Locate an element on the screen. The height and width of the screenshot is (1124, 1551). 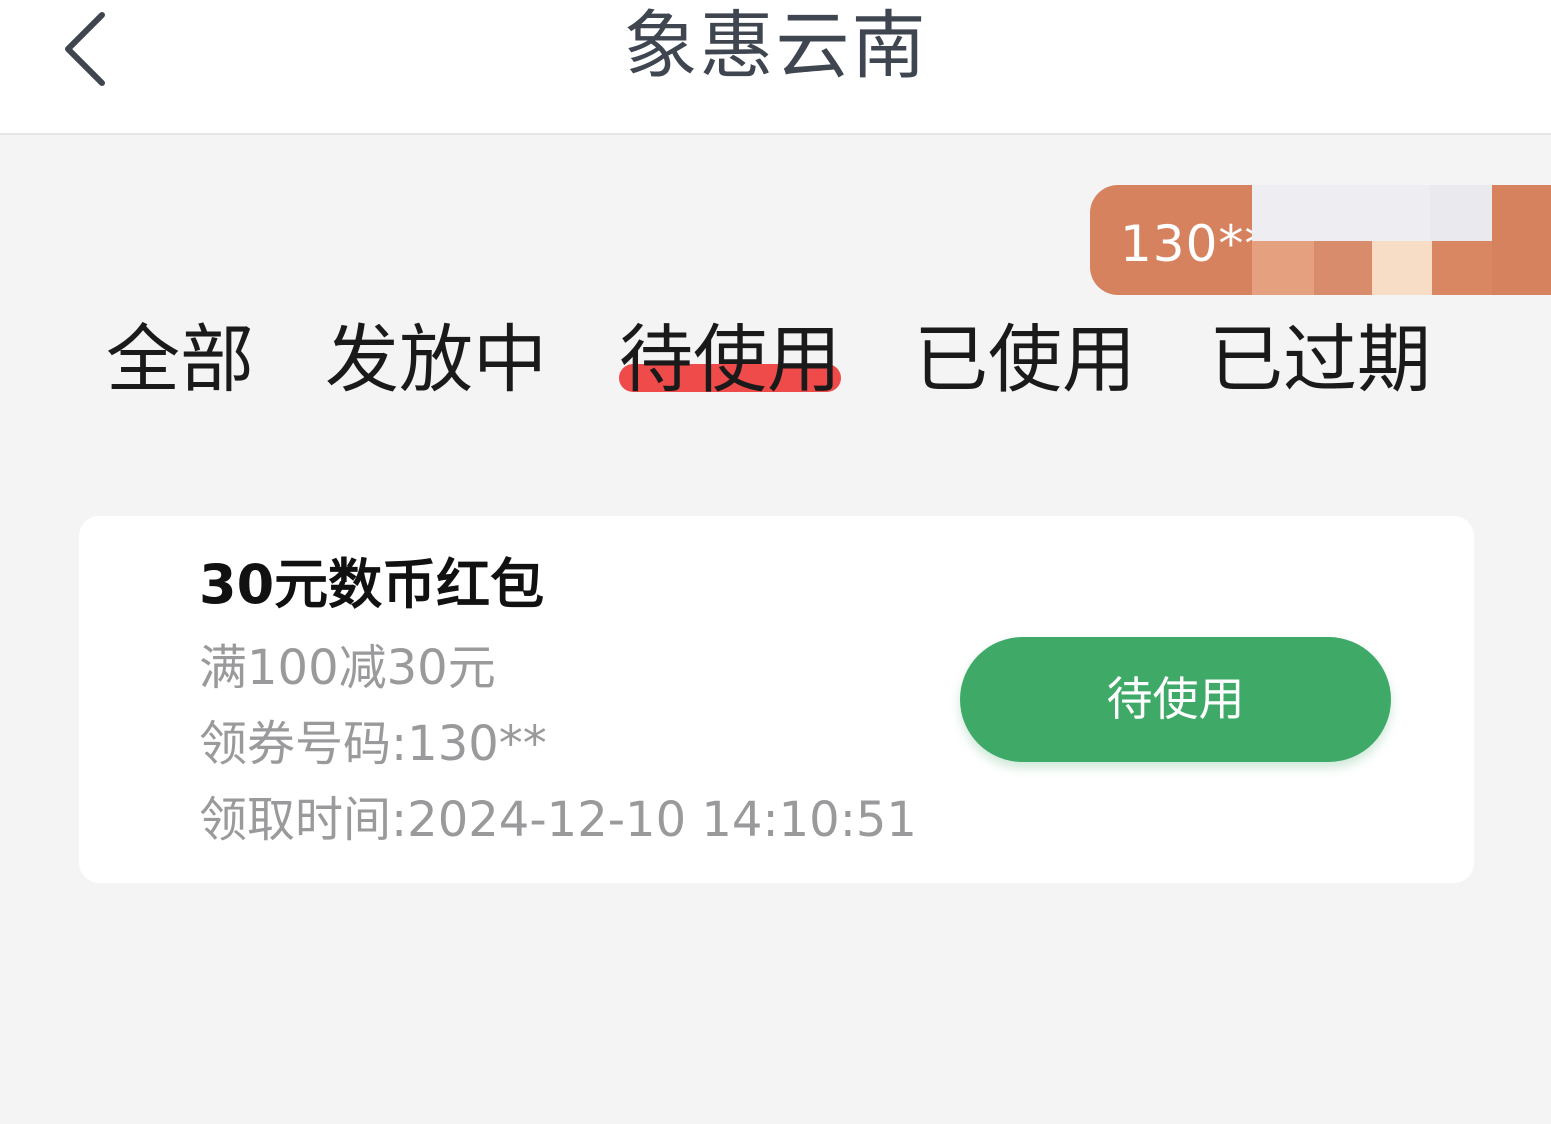
coupon-rule: 满100减30元 is located at coordinates (347, 668).